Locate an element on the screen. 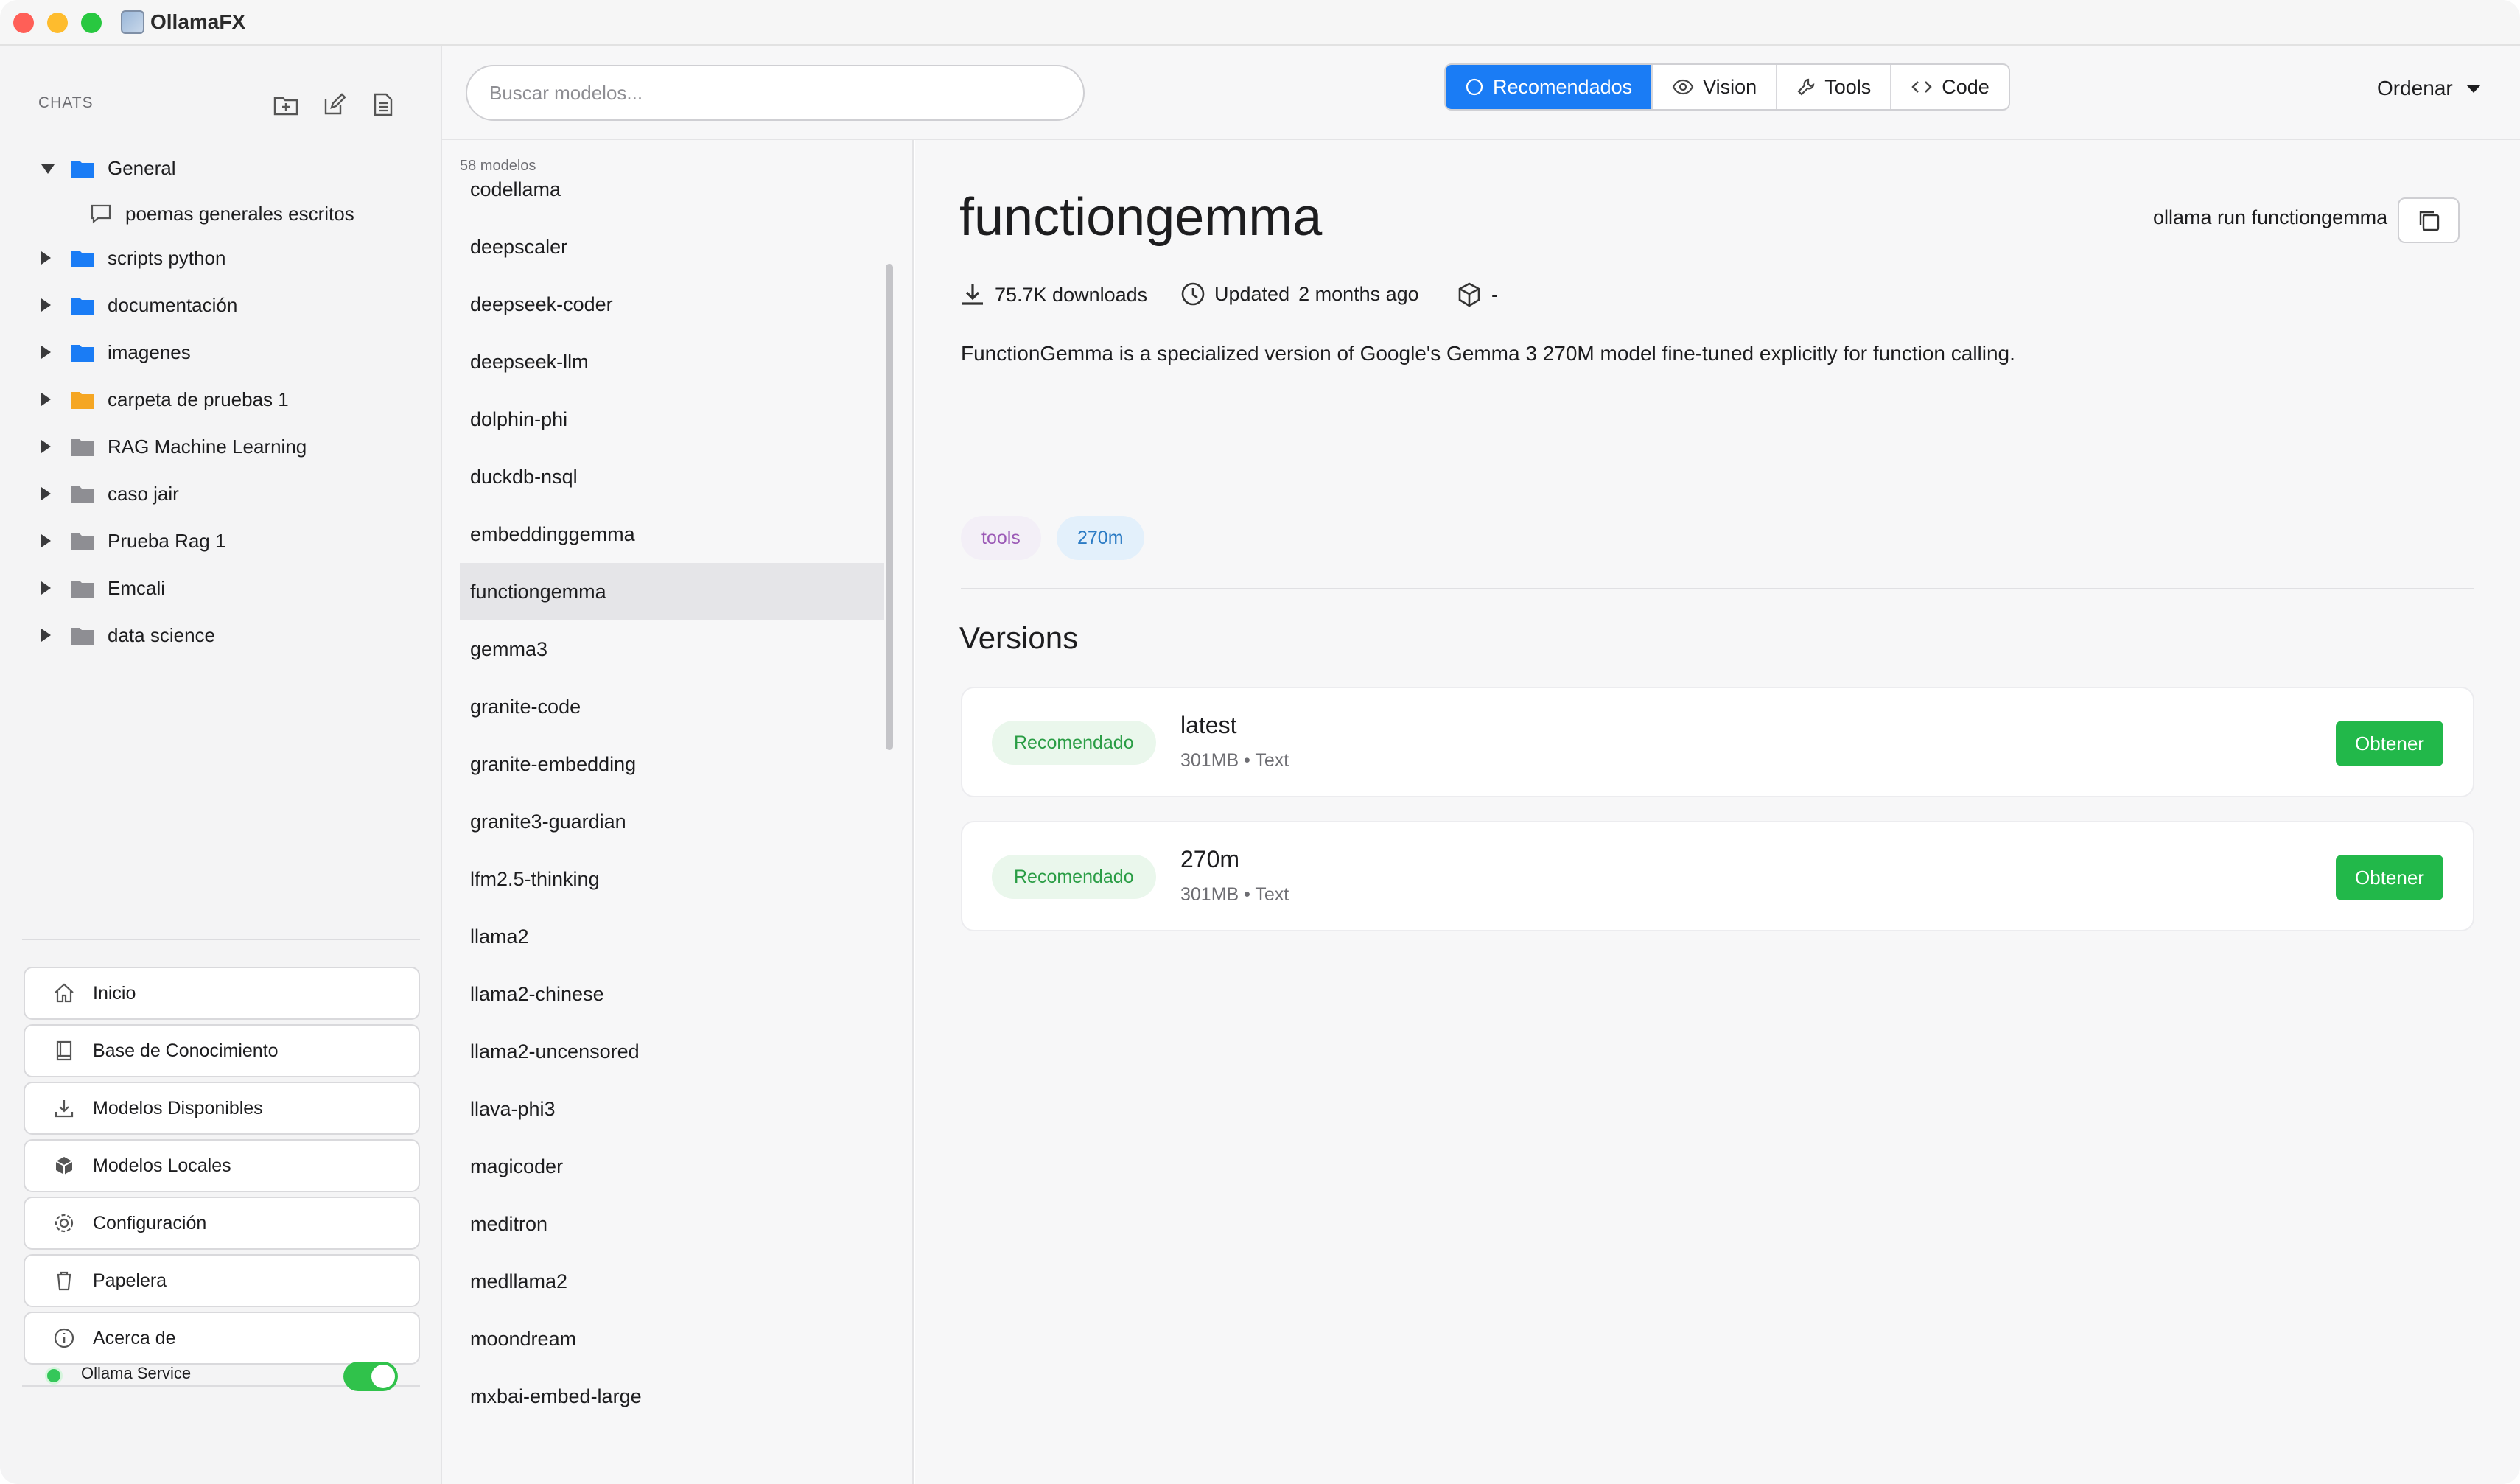 The width and height of the screenshot is (2520, 1484). new-document-button is located at coordinates (383, 104).